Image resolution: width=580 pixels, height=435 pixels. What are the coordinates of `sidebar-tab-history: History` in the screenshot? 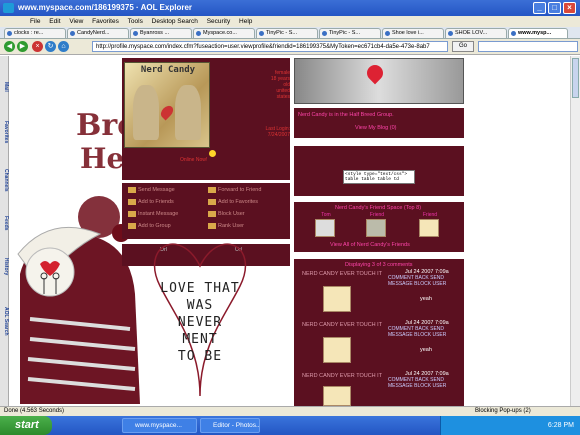 It's located at (4, 267).